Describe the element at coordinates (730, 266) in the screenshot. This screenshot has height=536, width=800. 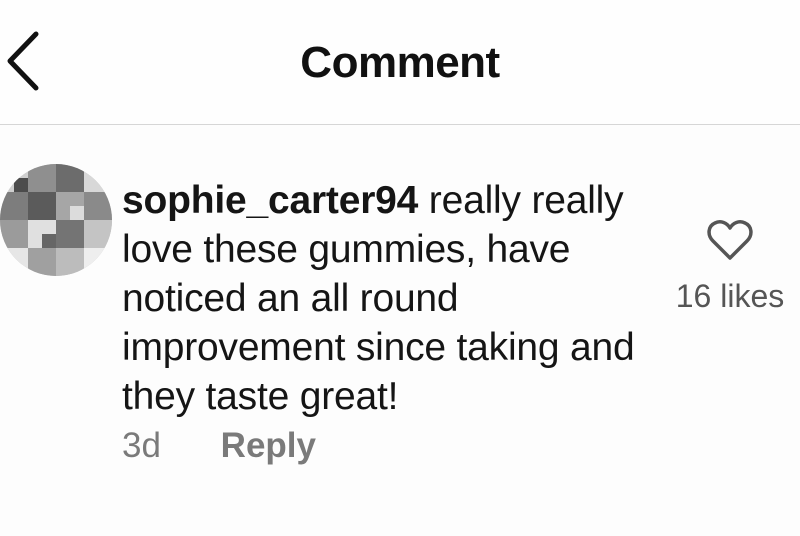
I see `like-area: 16 likes` at that location.